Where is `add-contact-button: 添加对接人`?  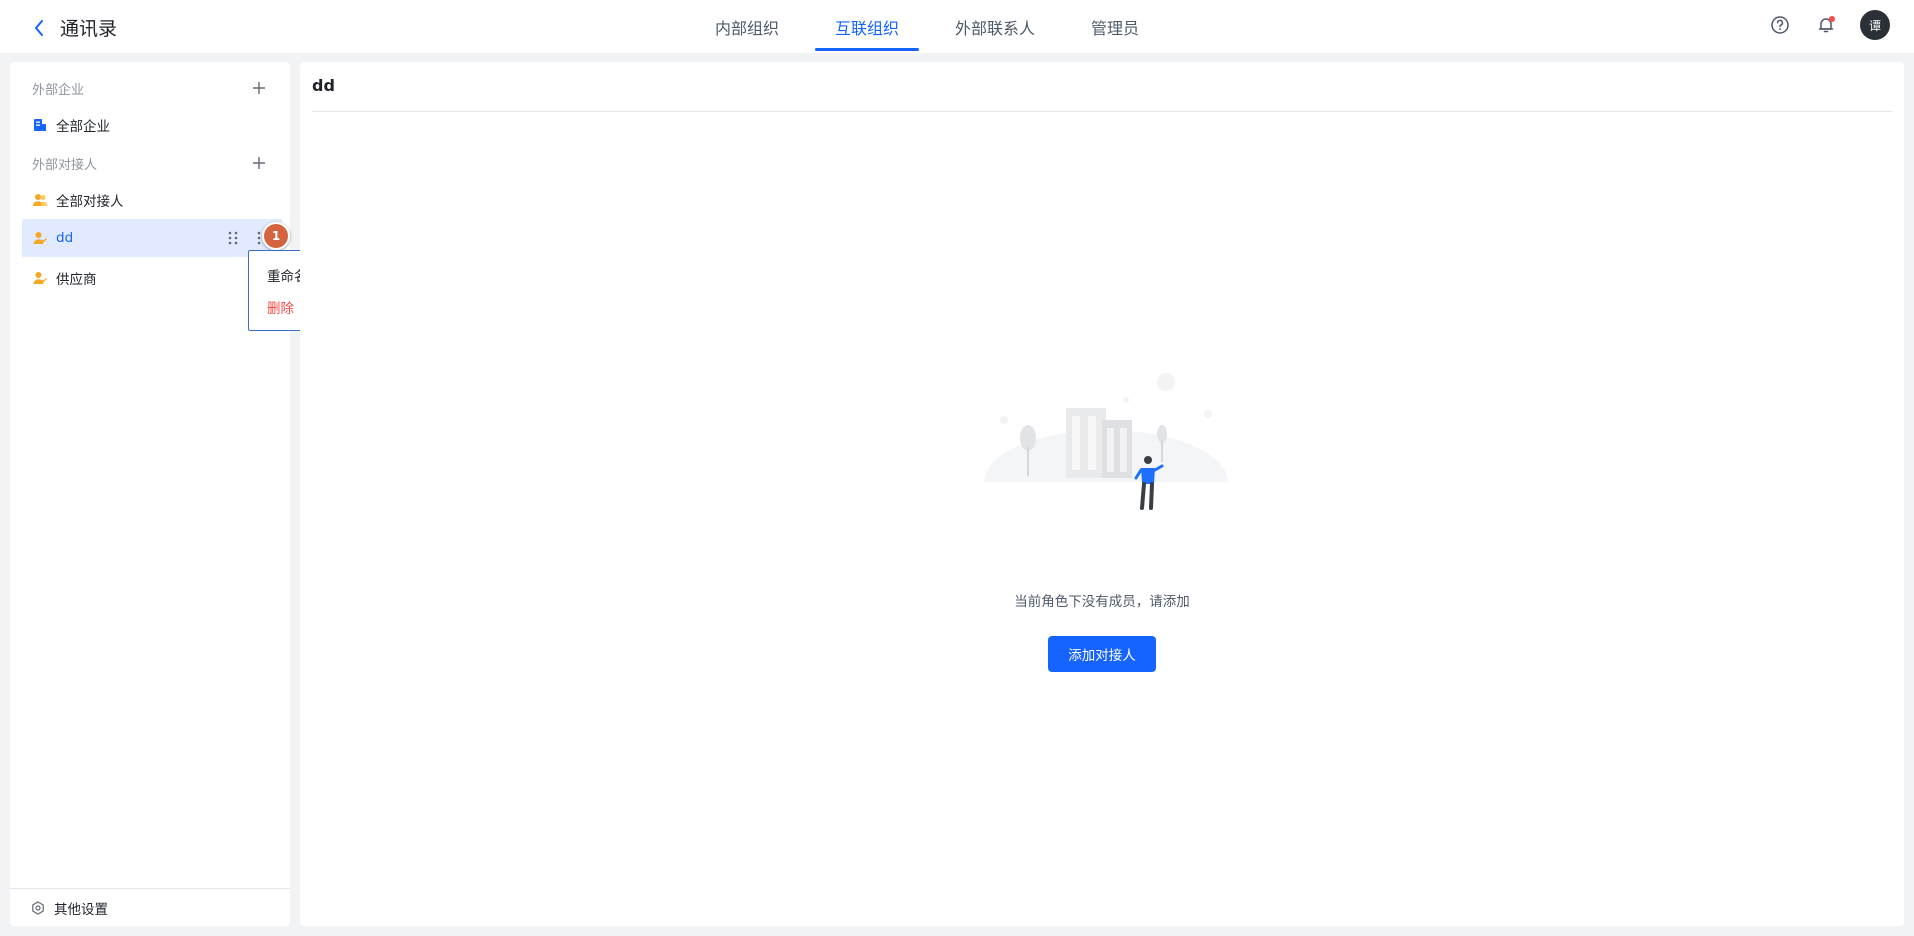
add-contact-button: 添加对接人 is located at coordinates (1102, 654).